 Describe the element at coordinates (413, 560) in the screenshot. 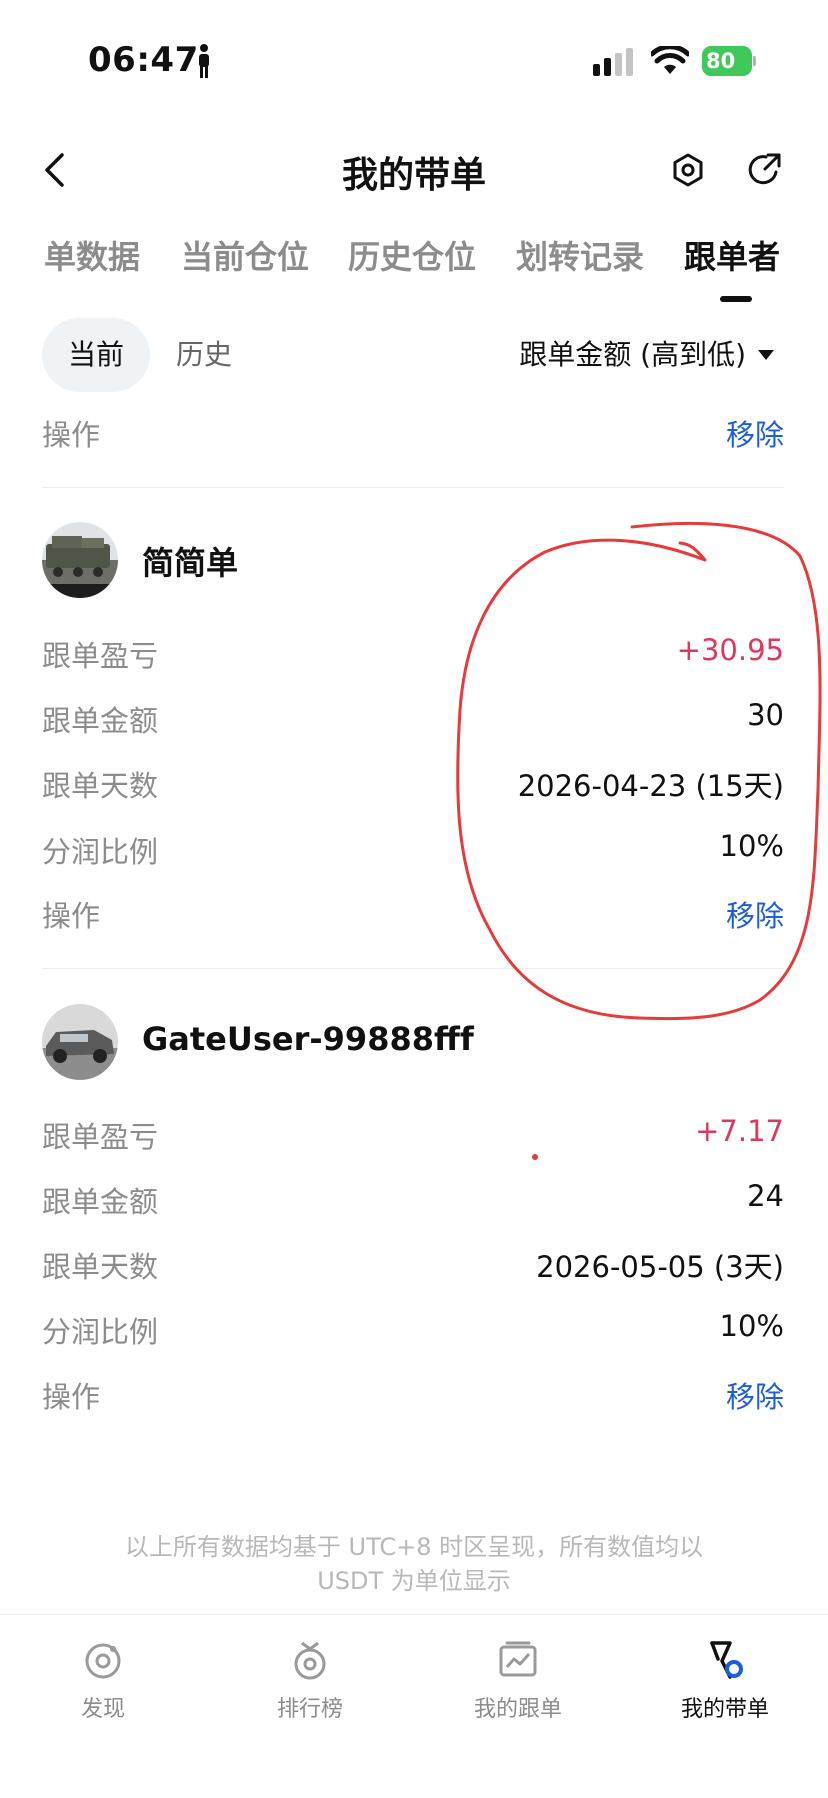

I see `follower-header: 简简单` at that location.